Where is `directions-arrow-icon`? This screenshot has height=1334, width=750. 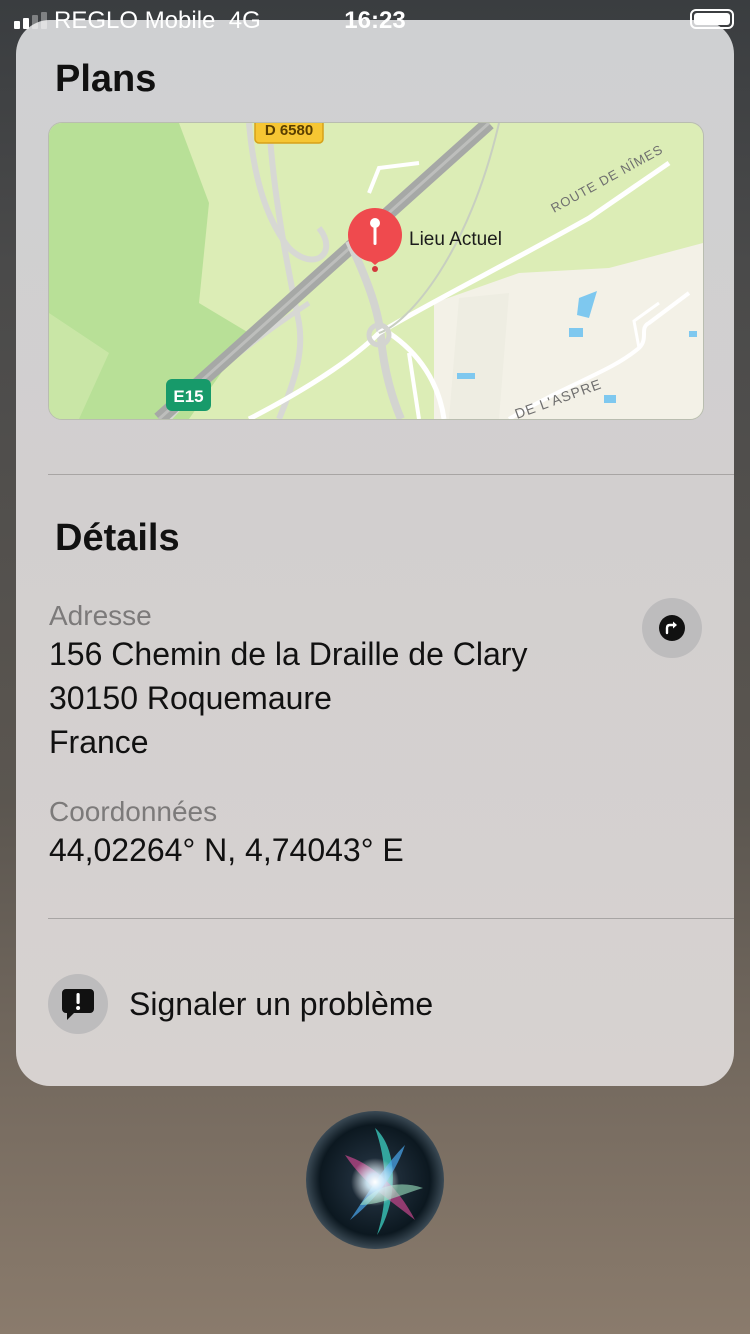 directions-arrow-icon is located at coordinates (672, 628).